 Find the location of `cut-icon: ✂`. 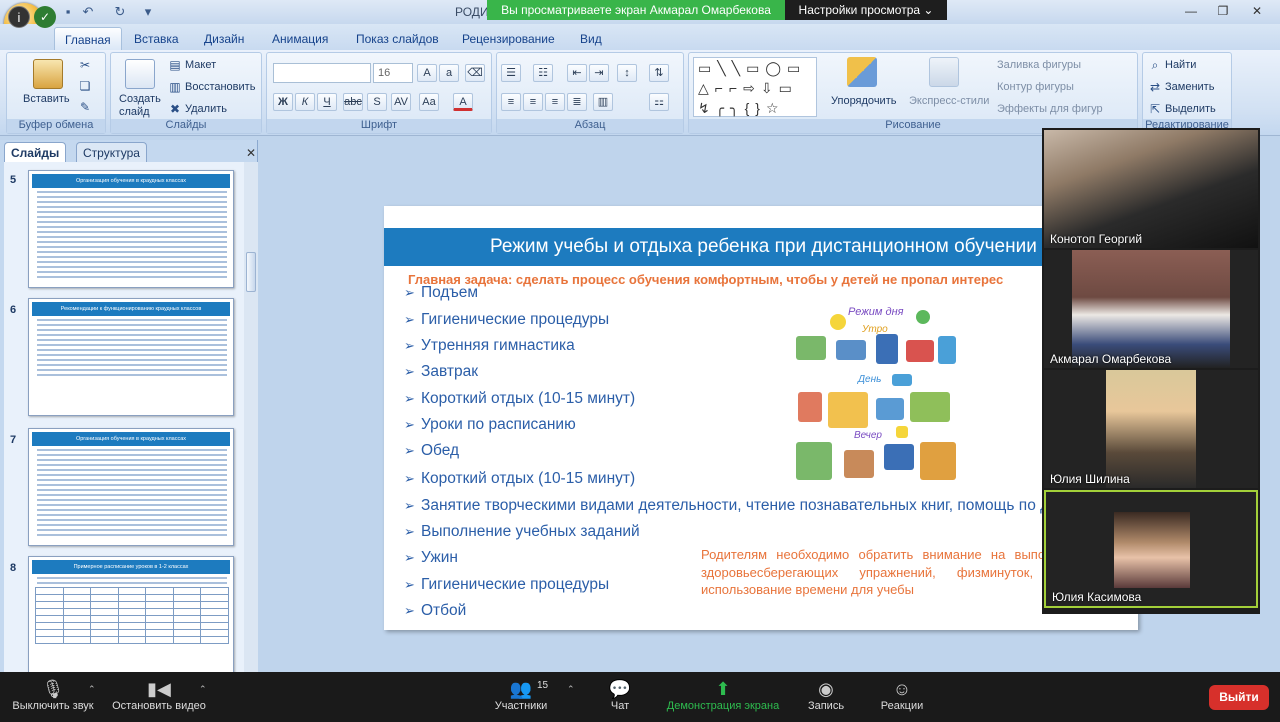

cut-icon: ✂ is located at coordinates (85, 65).